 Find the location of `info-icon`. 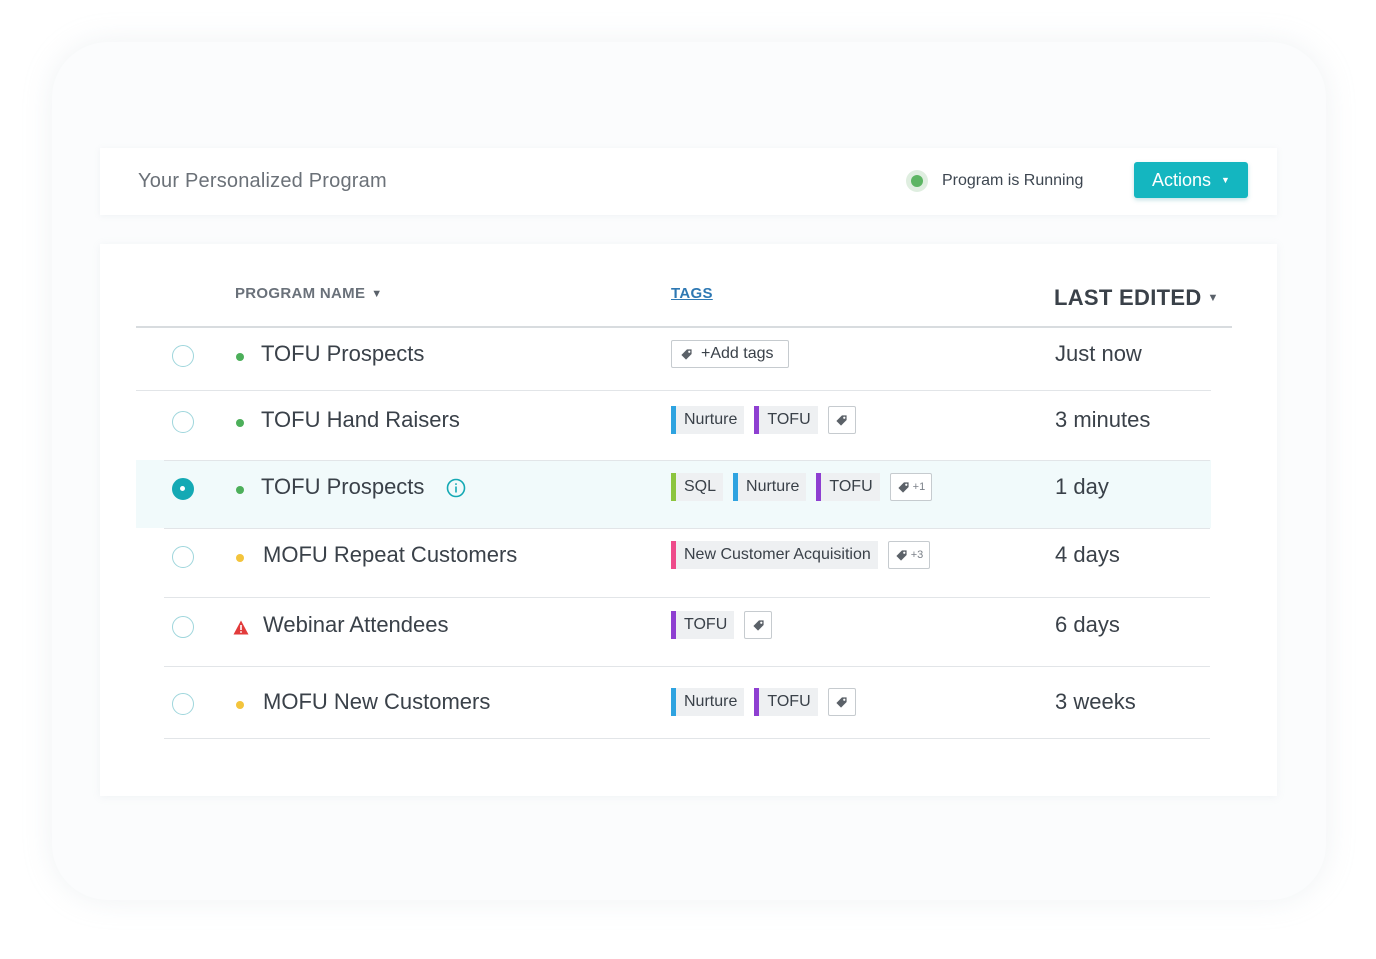

info-icon is located at coordinates (456, 488).